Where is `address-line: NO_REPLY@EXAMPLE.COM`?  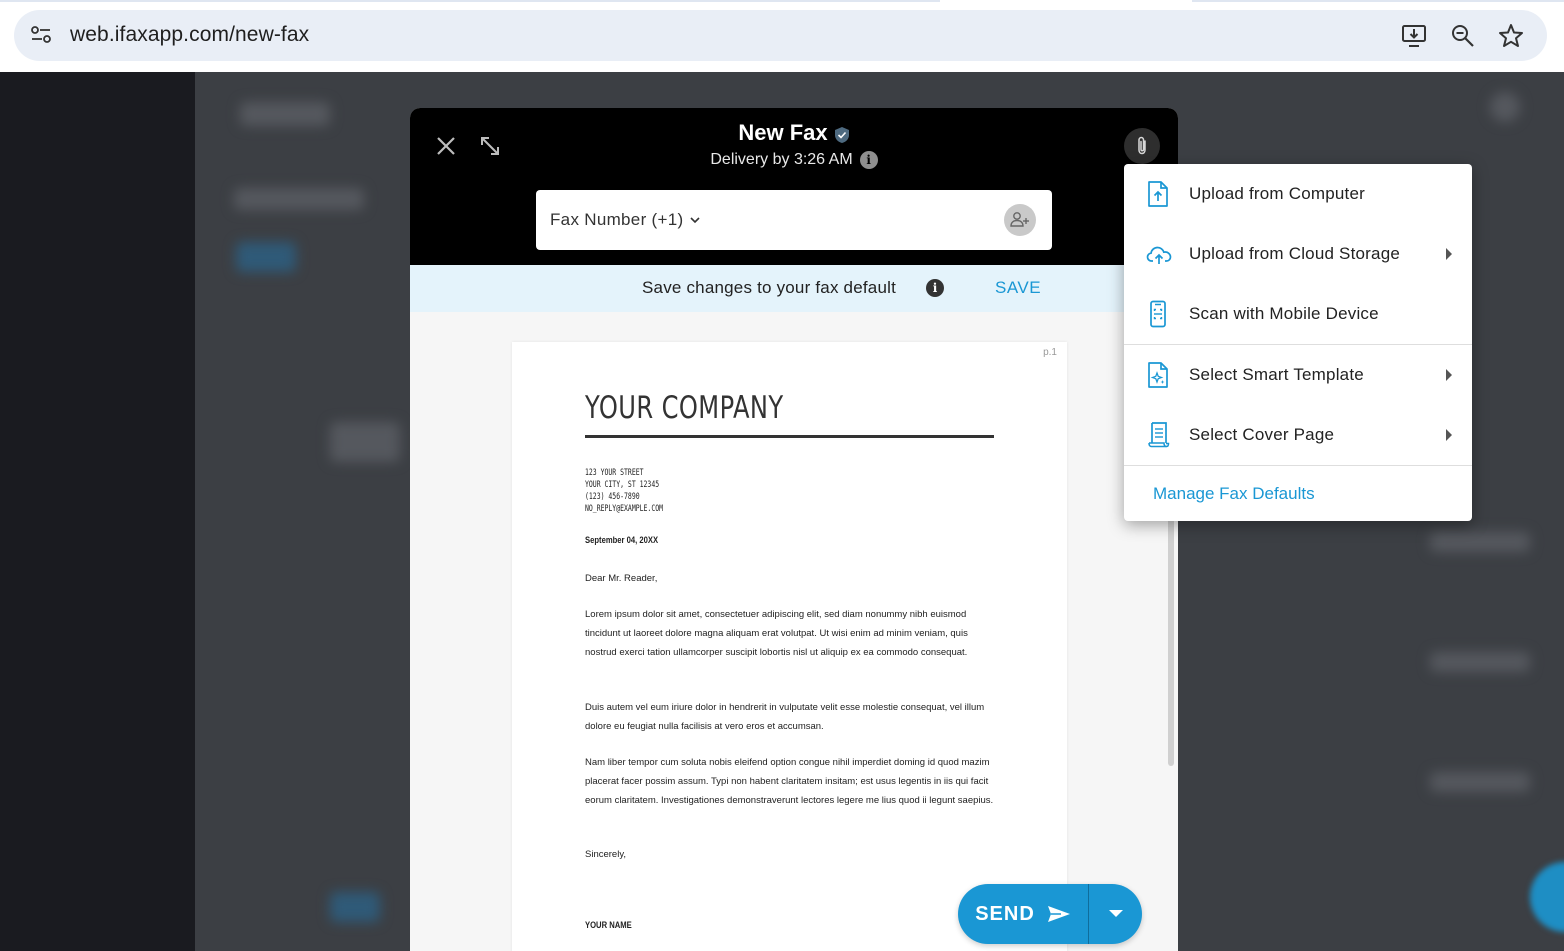
address-line: NO_REPLY@EXAMPLE.COM is located at coordinates (624, 509).